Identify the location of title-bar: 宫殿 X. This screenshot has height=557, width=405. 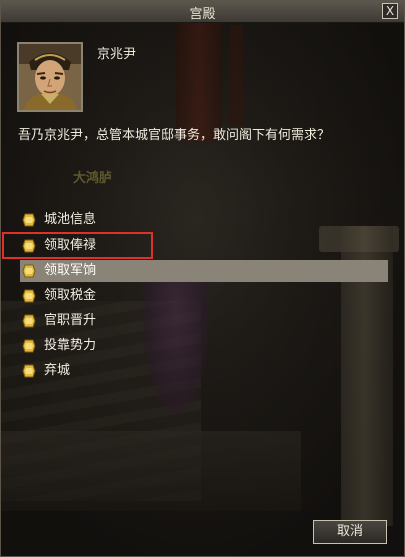
(202, 12).